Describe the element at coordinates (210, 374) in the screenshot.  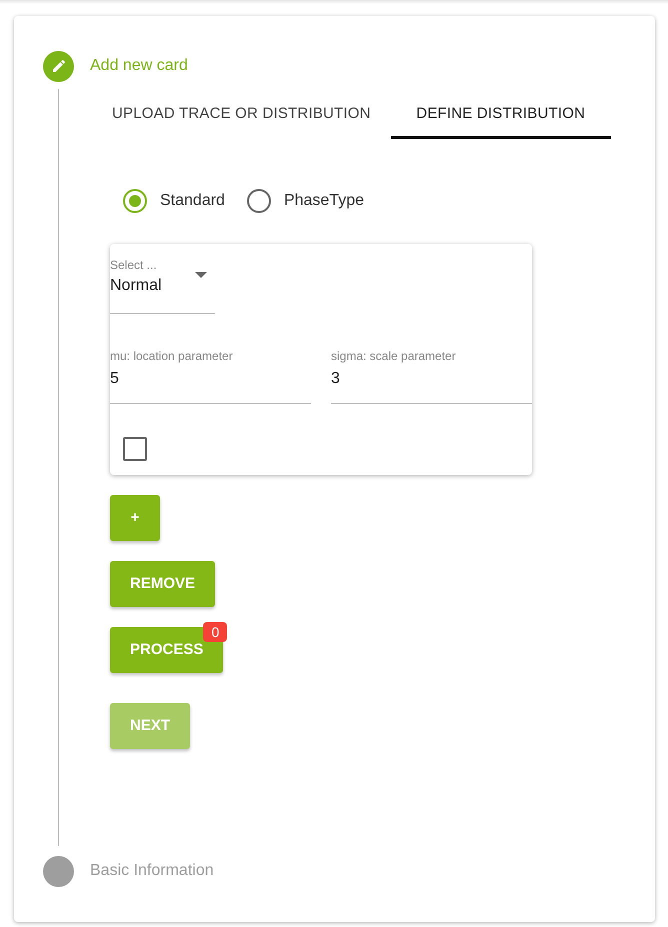
I see `parameter-field: mu: location parameter 5` at that location.